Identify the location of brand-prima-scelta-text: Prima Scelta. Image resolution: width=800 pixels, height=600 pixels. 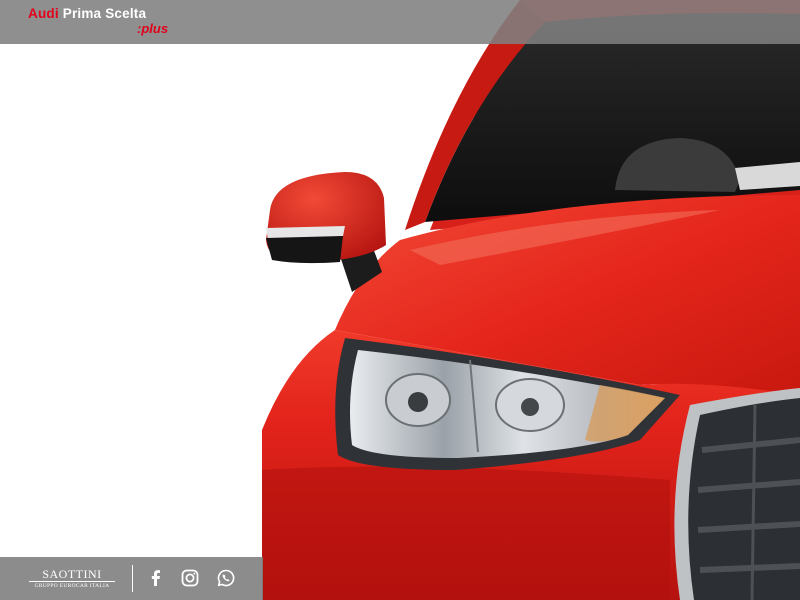
(102, 13).